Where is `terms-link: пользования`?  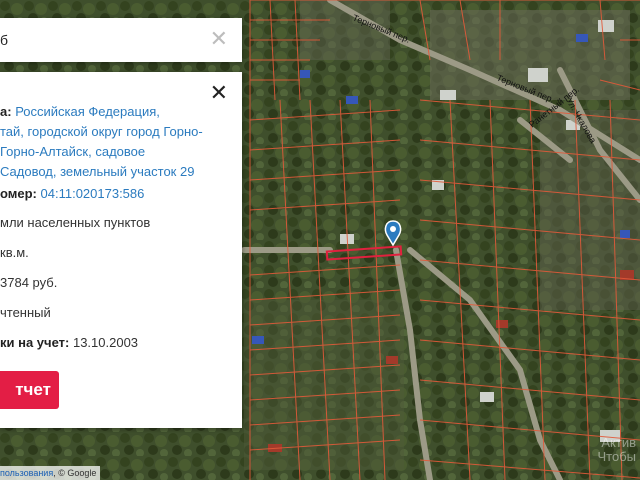 terms-link: пользования is located at coordinates (26, 473).